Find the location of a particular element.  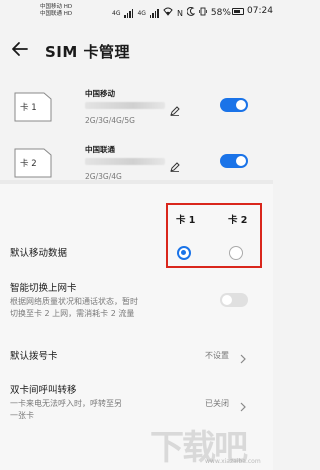

battery-percent: 58% is located at coordinates (220, 13).